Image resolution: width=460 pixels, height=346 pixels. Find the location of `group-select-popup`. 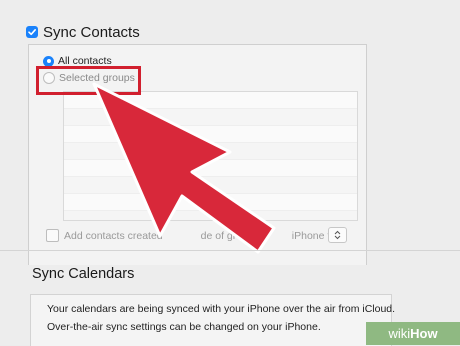

group-select-popup is located at coordinates (337, 235).